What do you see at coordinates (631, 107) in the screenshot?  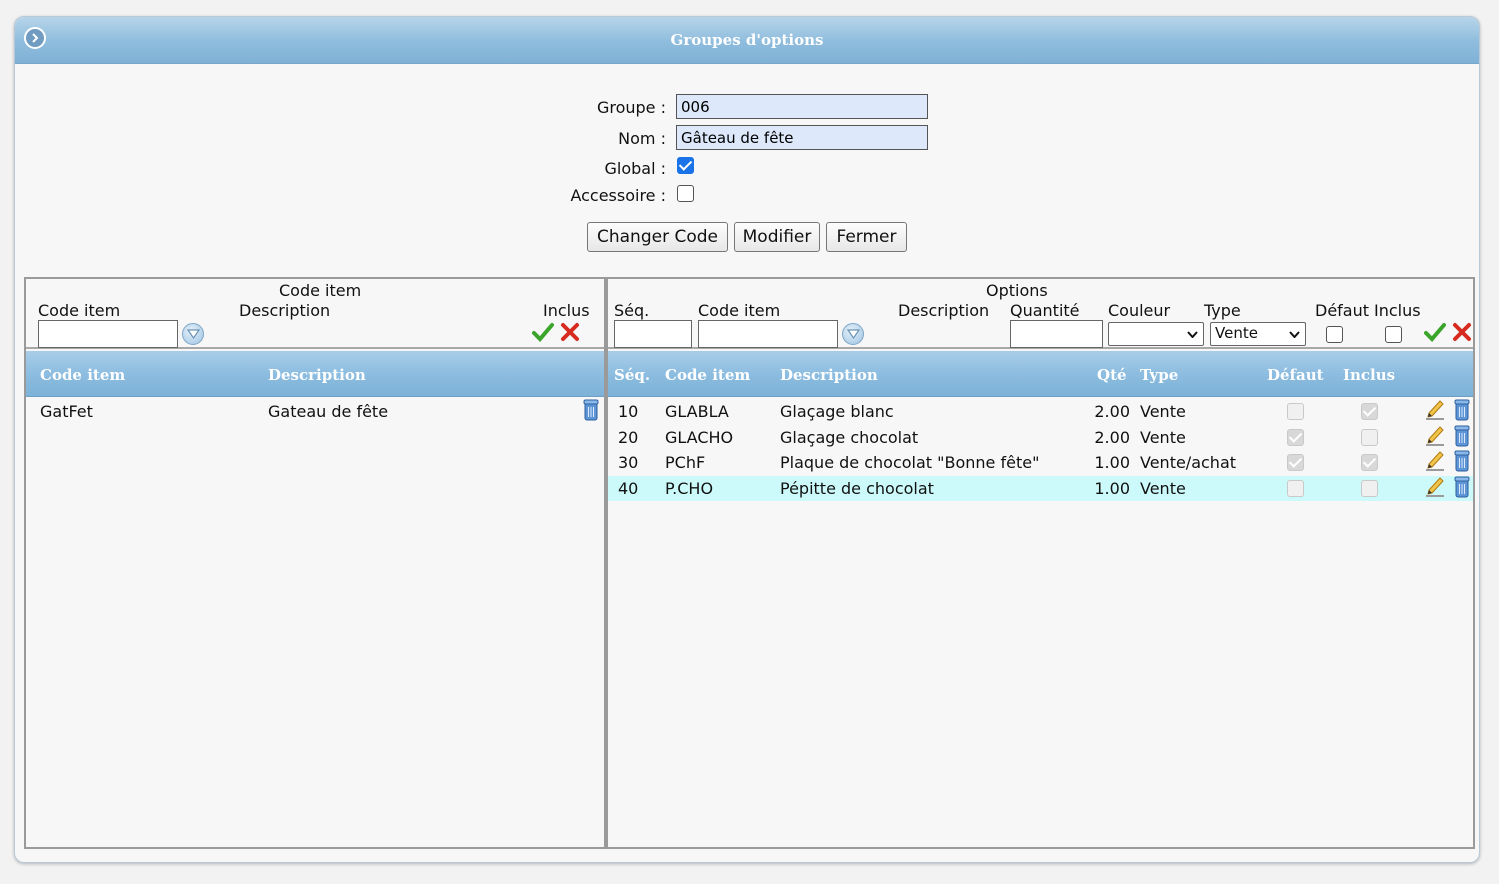 I see `groupe-label: Groupe :` at bounding box center [631, 107].